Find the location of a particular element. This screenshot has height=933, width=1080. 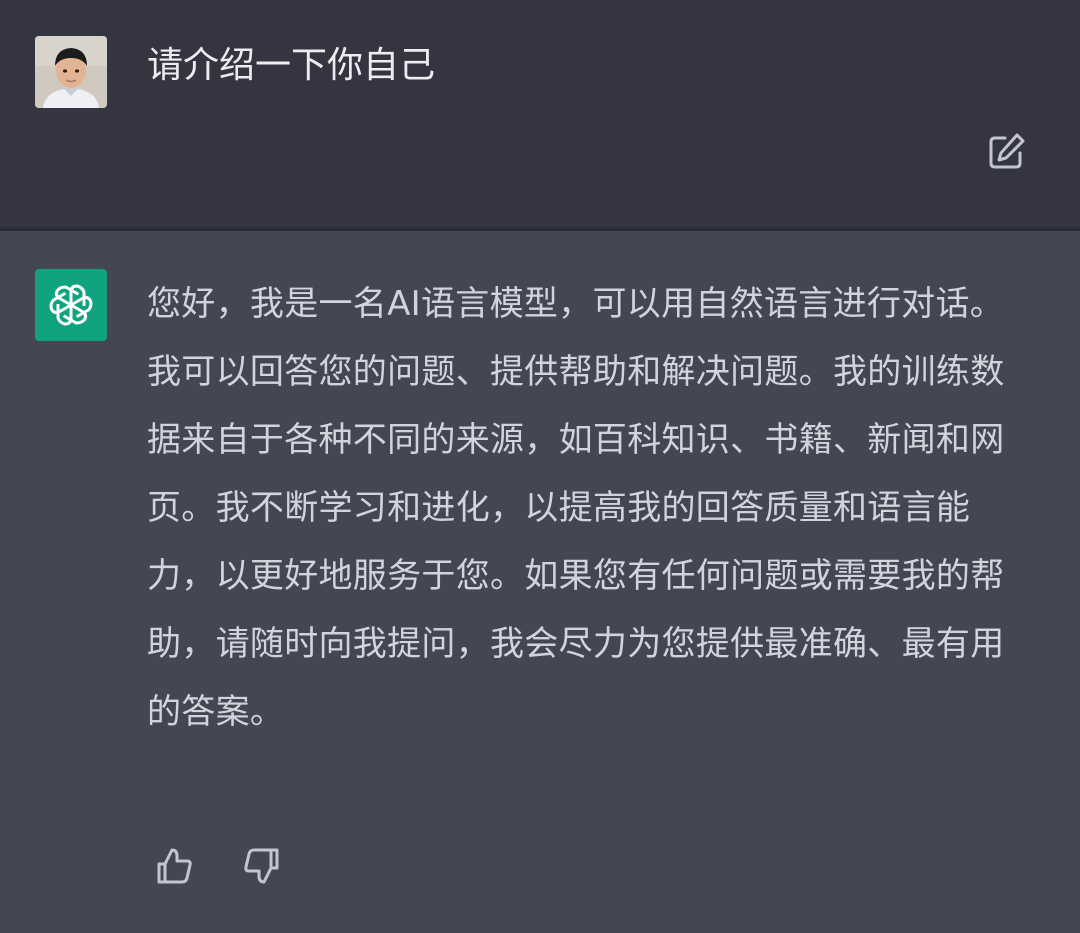

edit-button is located at coordinates (1006, 152).